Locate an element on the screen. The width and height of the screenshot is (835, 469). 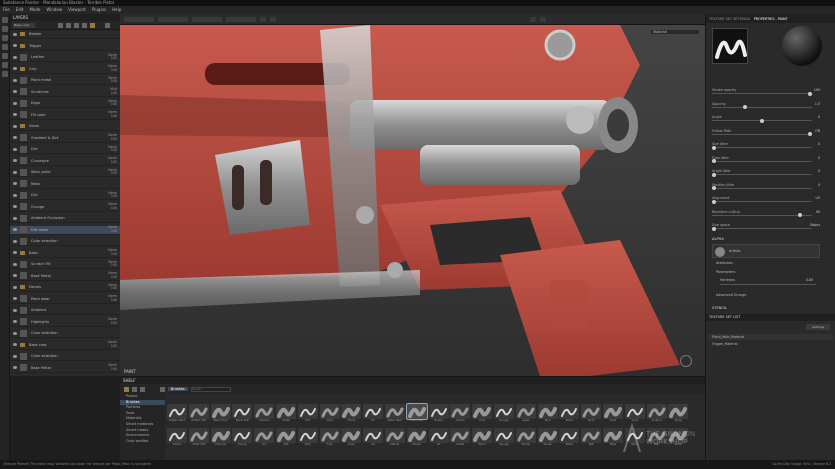
brush-preset: Chalk is located at coordinates (286, 415).